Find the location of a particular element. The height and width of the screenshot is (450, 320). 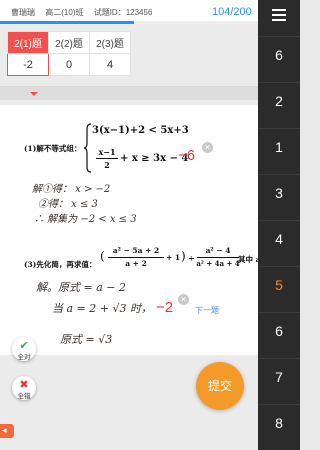

all-wrong-button: ✖ 全错 is located at coordinates (24, 388).